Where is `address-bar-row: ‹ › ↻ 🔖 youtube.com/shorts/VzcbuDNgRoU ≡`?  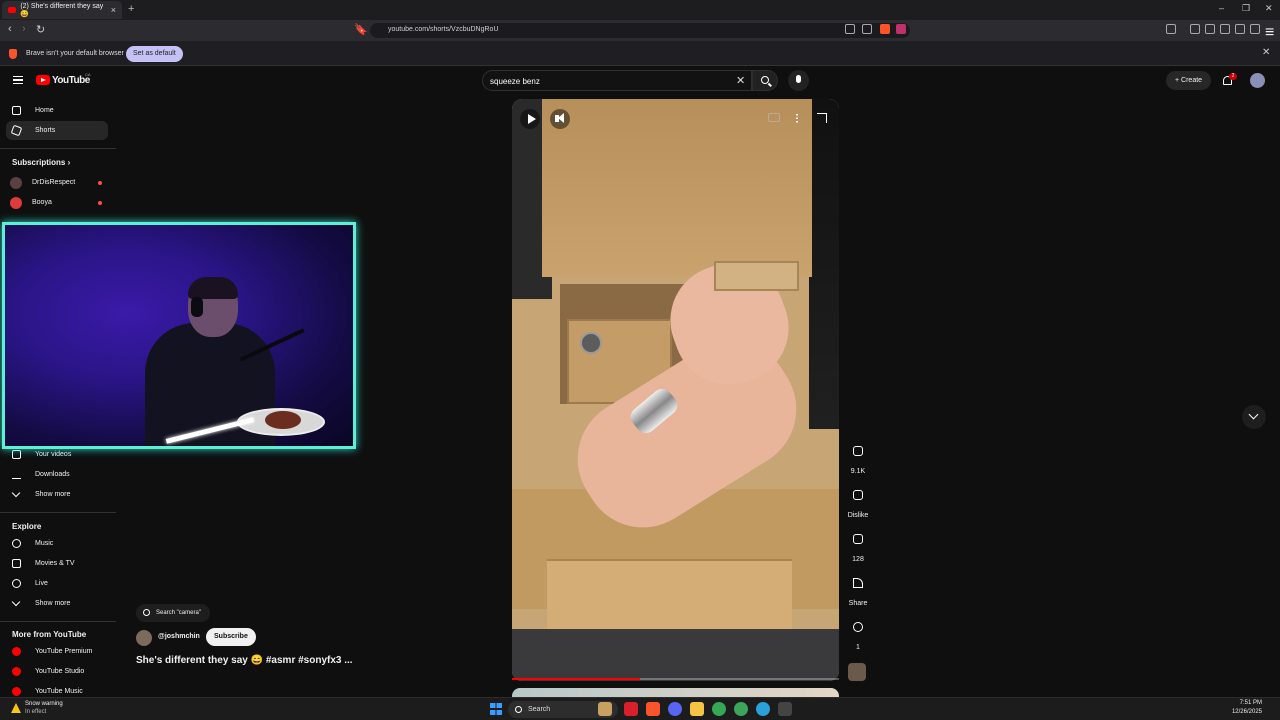
address-bar-row: ‹ › ↻ 🔖 youtube.com/shorts/VzcbuDNgRoU ≡ is located at coordinates (640, 30).